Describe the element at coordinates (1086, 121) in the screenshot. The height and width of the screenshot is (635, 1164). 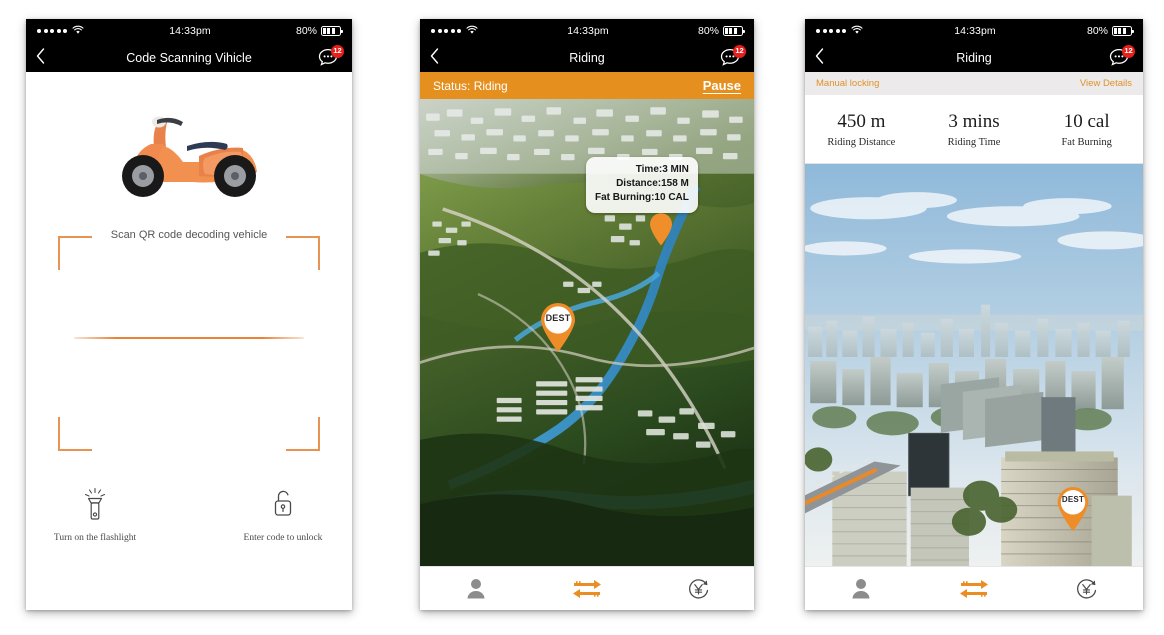
I see `stat-value: 10 cal` at that location.